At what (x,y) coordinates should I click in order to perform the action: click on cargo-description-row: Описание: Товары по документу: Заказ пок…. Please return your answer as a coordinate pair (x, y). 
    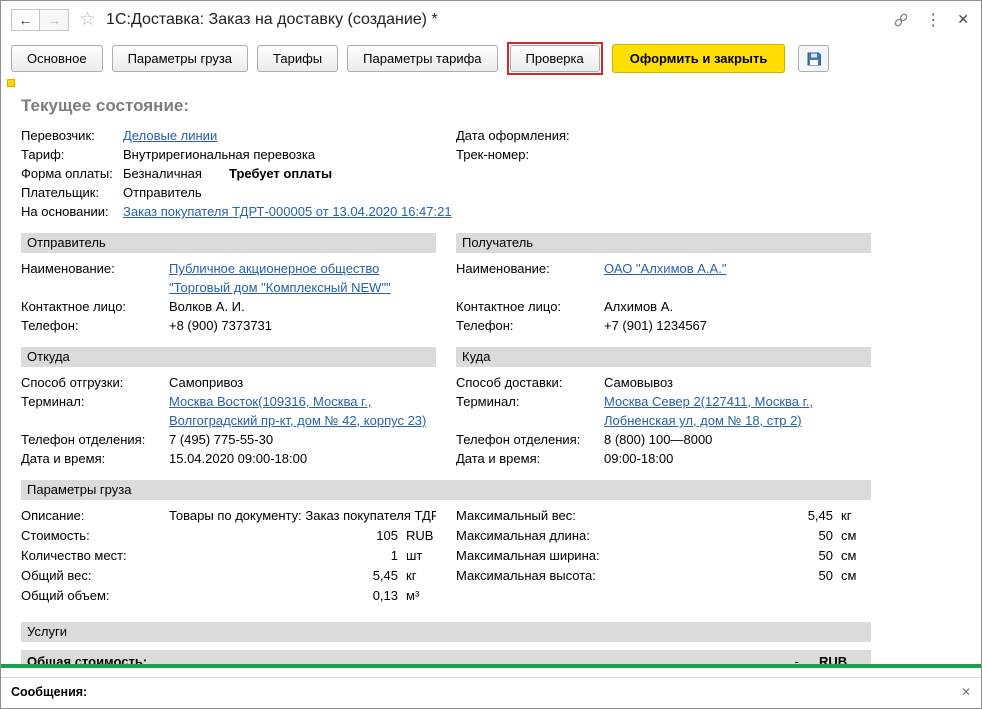
    Looking at the image, I should click on (228, 516).